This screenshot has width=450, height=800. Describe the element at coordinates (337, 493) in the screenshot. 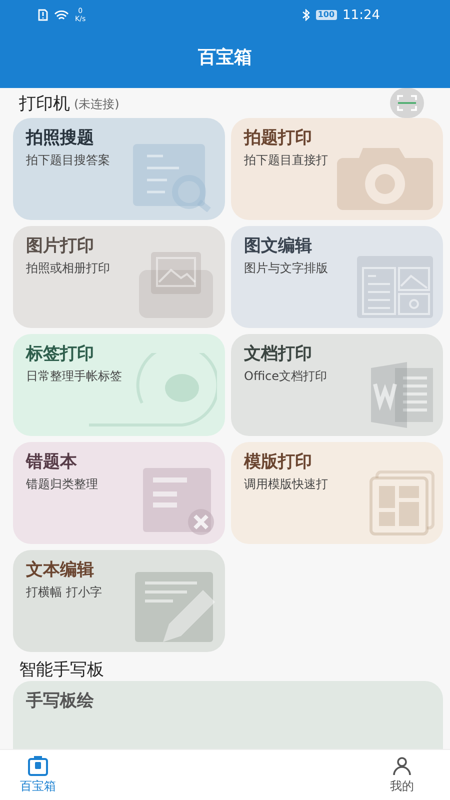

I see `tool-card: 模版打印 调用模版快速打` at that location.